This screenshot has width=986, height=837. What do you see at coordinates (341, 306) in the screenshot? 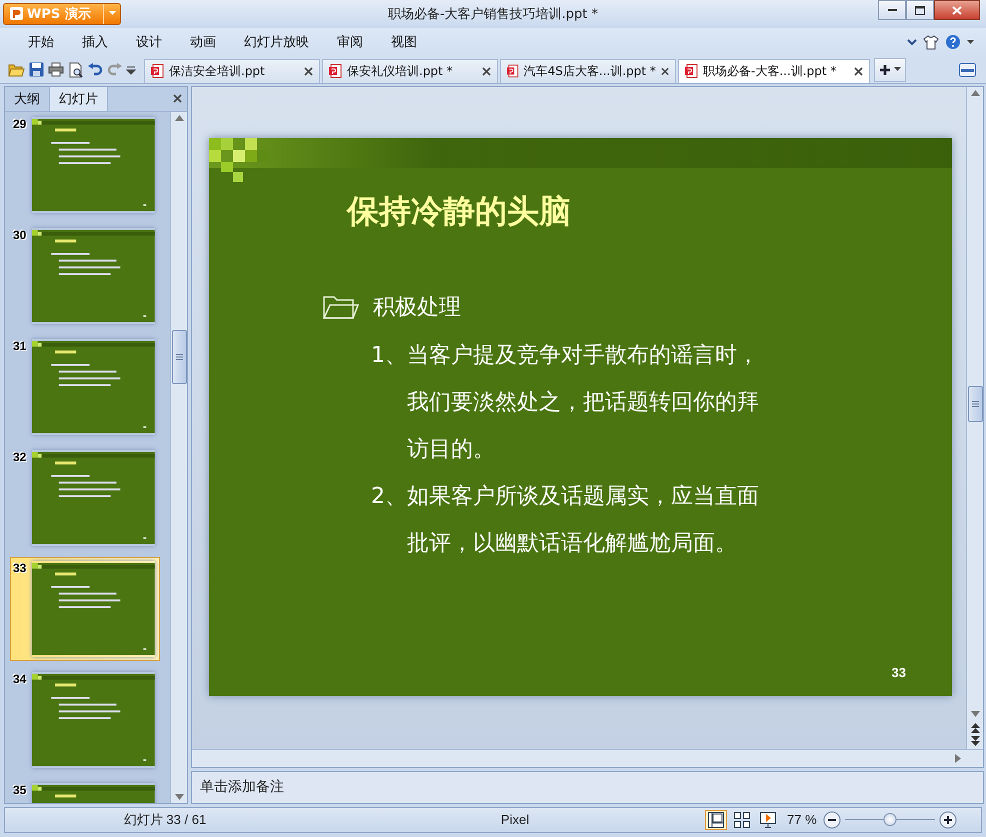
I see `folder-icon` at bounding box center [341, 306].